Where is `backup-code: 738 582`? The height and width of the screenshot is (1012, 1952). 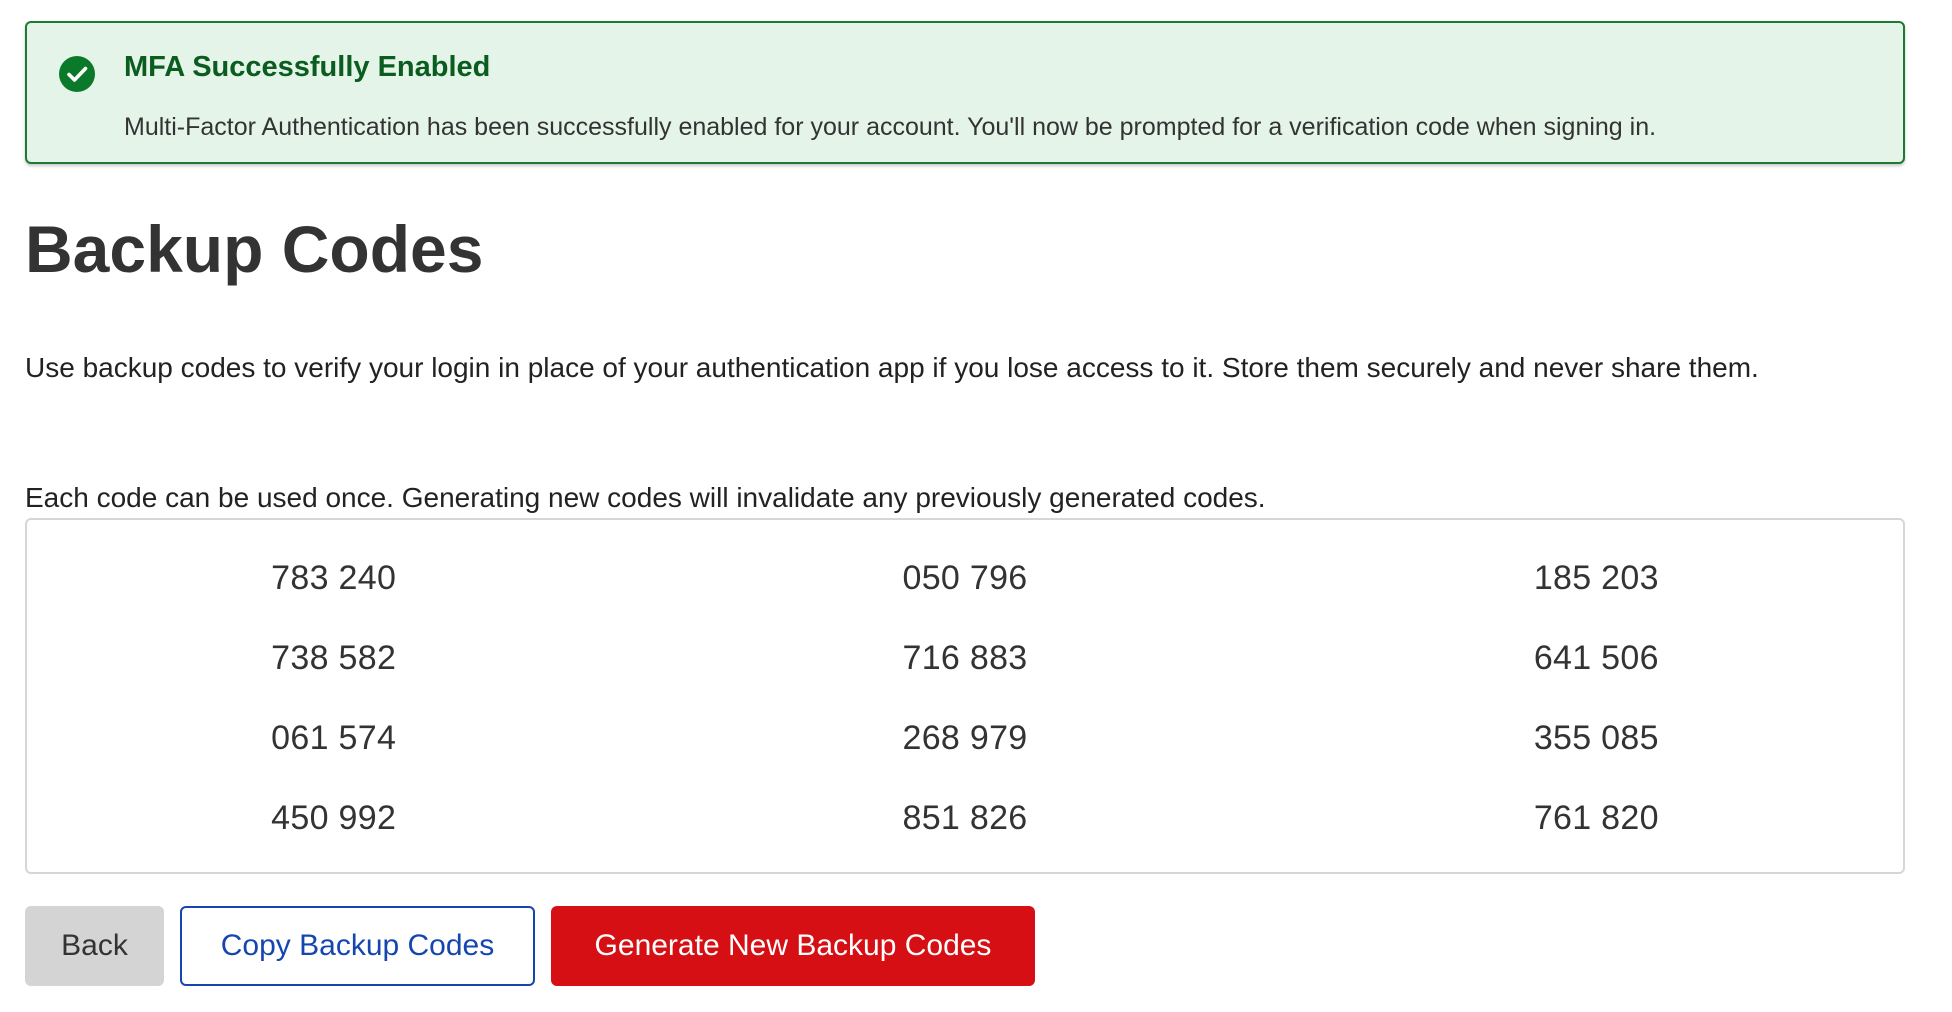 backup-code: 738 582 is located at coordinates (334, 657).